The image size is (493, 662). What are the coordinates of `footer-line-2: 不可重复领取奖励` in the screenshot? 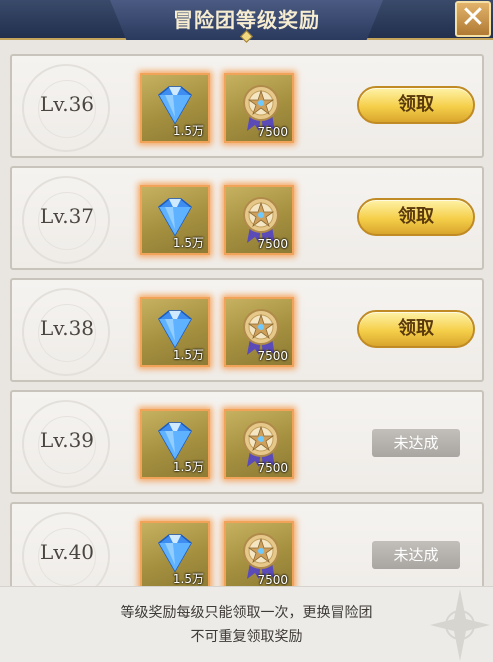 It's located at (246, 637).